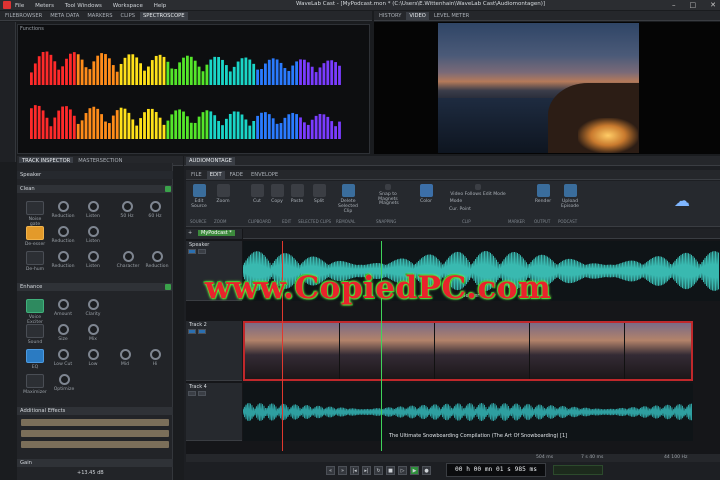  What do you see at coordinates (388, 193) in the screenshot?
I see `snap-to-magnets-checkbox: Snap to Magnets` at bounding box center [388, 193].